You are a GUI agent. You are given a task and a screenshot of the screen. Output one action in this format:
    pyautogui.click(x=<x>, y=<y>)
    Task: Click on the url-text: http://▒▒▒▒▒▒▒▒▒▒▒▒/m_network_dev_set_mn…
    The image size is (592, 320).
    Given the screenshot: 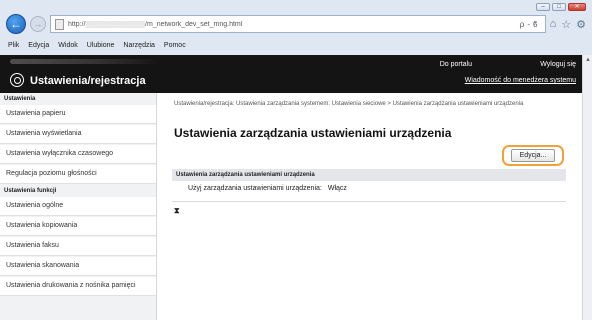 What is the action you would take?
    pyautogui.click(x=155, y=24)
    